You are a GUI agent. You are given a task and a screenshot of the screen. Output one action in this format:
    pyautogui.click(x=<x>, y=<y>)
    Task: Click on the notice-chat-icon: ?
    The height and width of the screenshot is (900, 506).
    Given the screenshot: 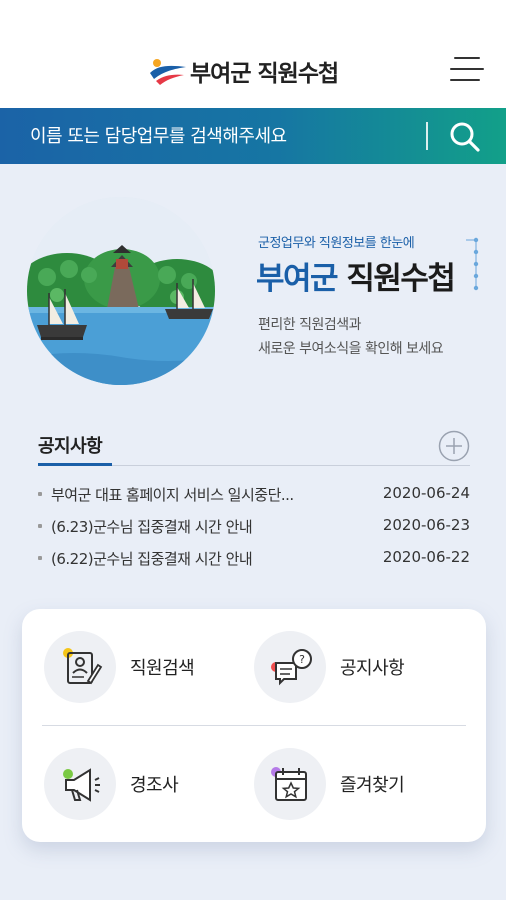 What is the action you would take?
    pyautogui.click(x=291, y=667)
    